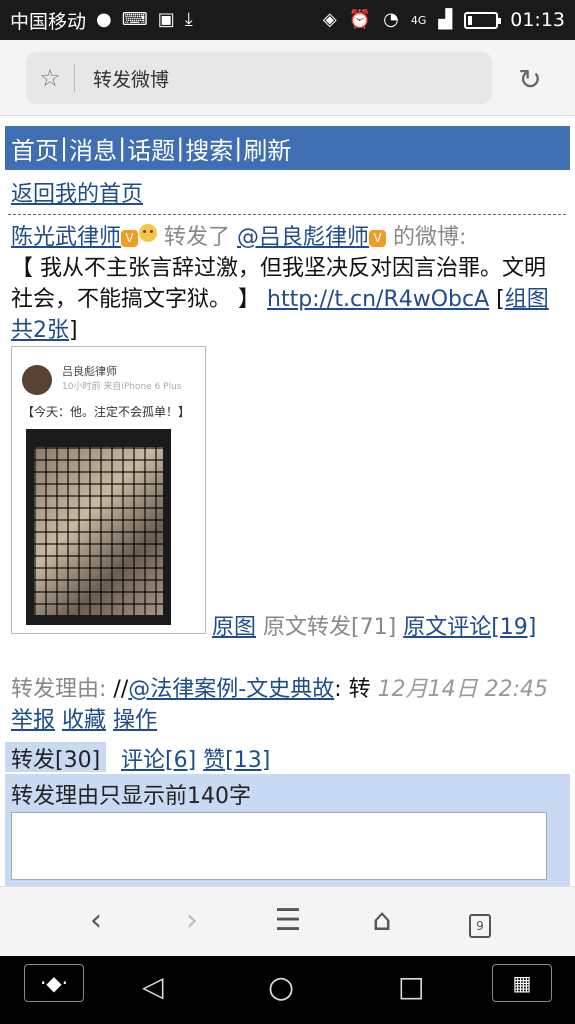 This screenshot has width=575, height=1024. I want to click on nav-search: 搜索, so click(209, 148).